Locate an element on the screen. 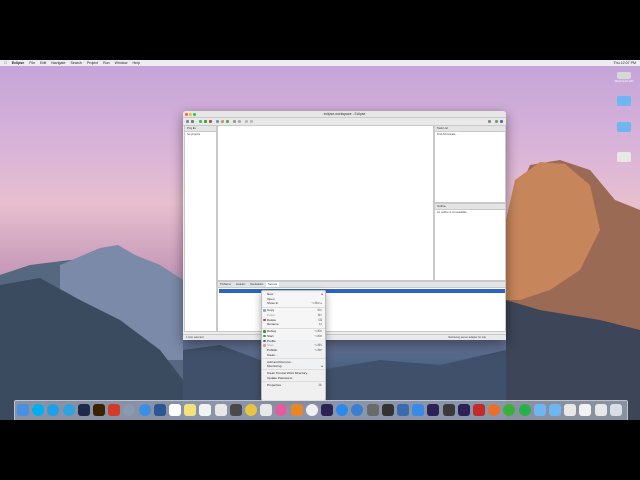 The image size is (640, 480). menu-item-label: Publish is located at coordinates (272, 349).